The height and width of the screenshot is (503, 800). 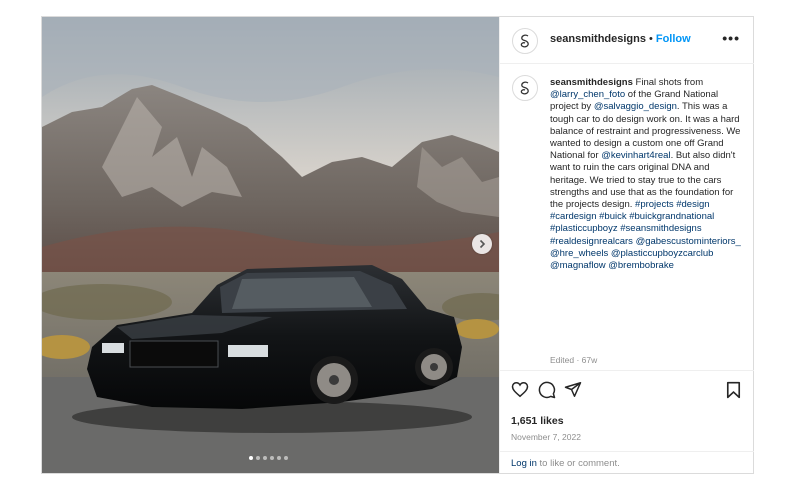 I want to click on like-button, so click(x=520, y=392).